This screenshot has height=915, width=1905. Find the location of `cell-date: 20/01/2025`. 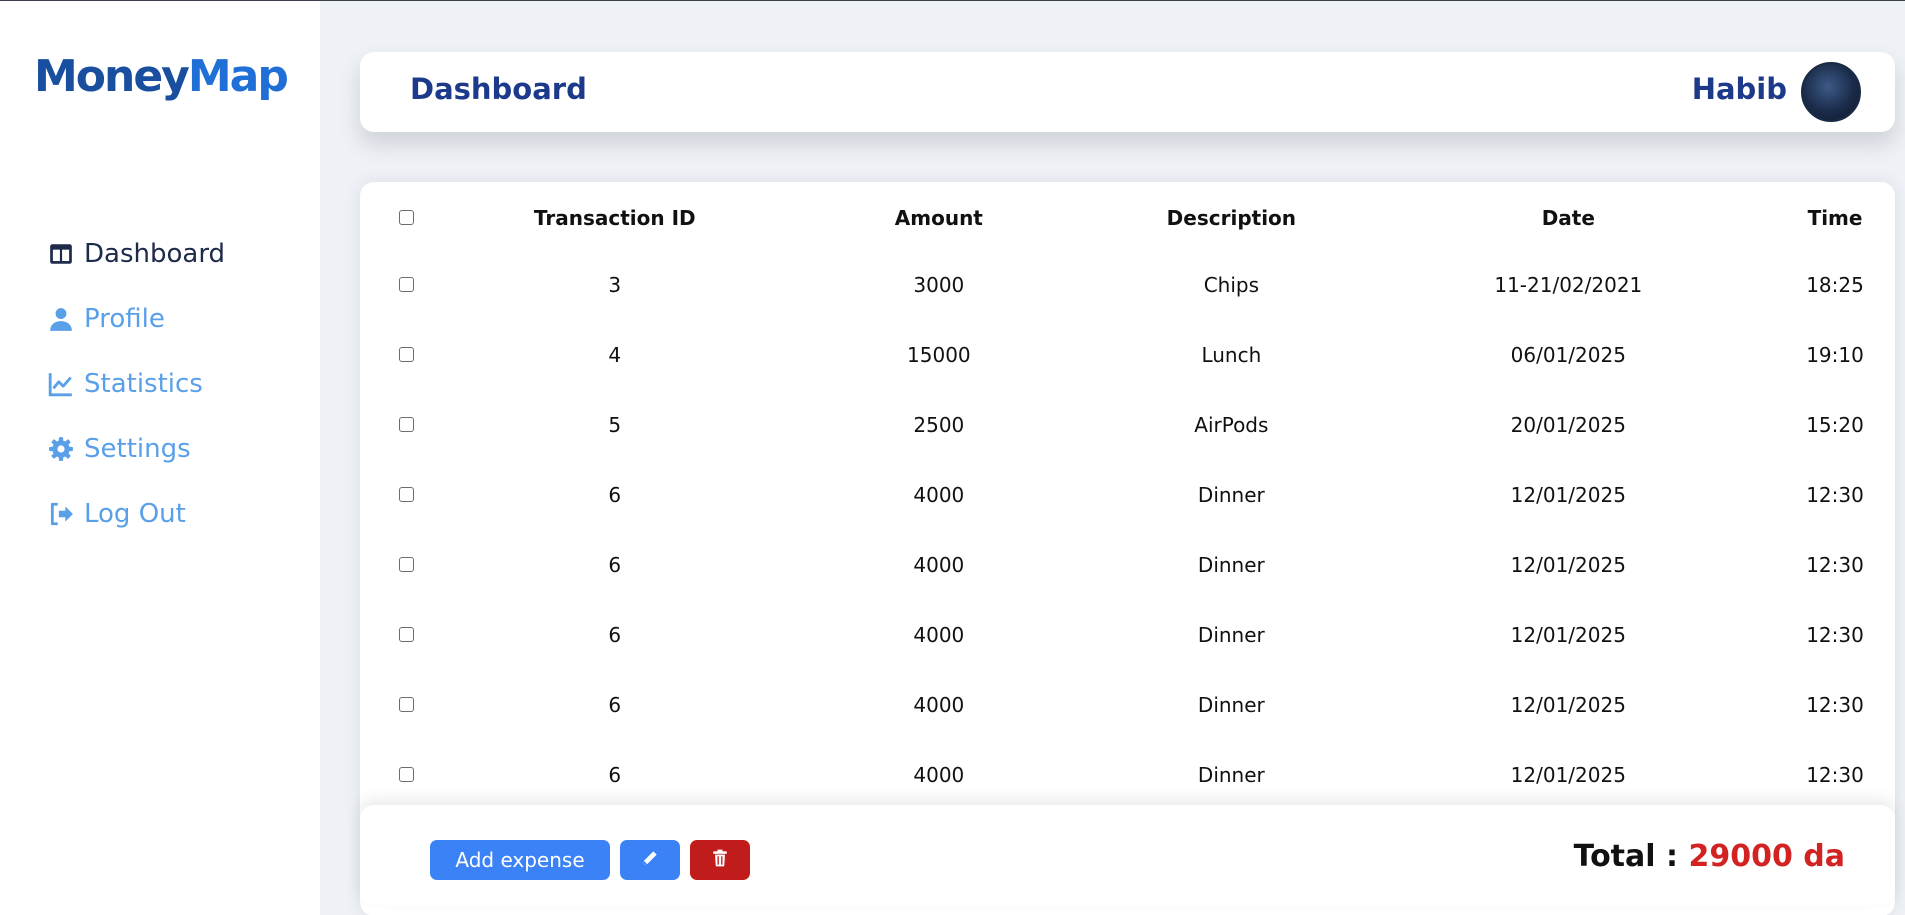

cell-date: 20/01/2025 is located at coordinates (1568, 425).